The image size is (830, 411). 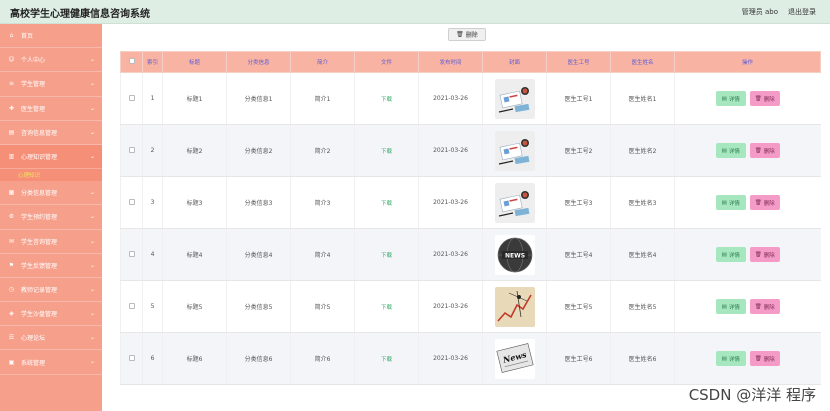 I want to click on select-all-cell, so click(x=131, y=62).